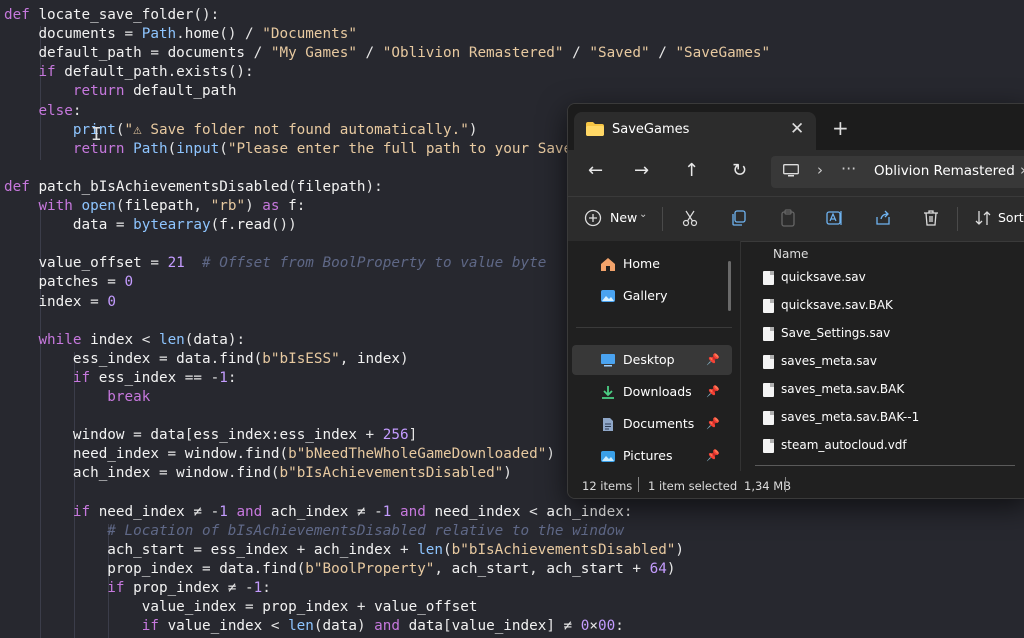 This screenshot has width=1024, height=638. I want to click on forward-button: →, so click(641, 170).